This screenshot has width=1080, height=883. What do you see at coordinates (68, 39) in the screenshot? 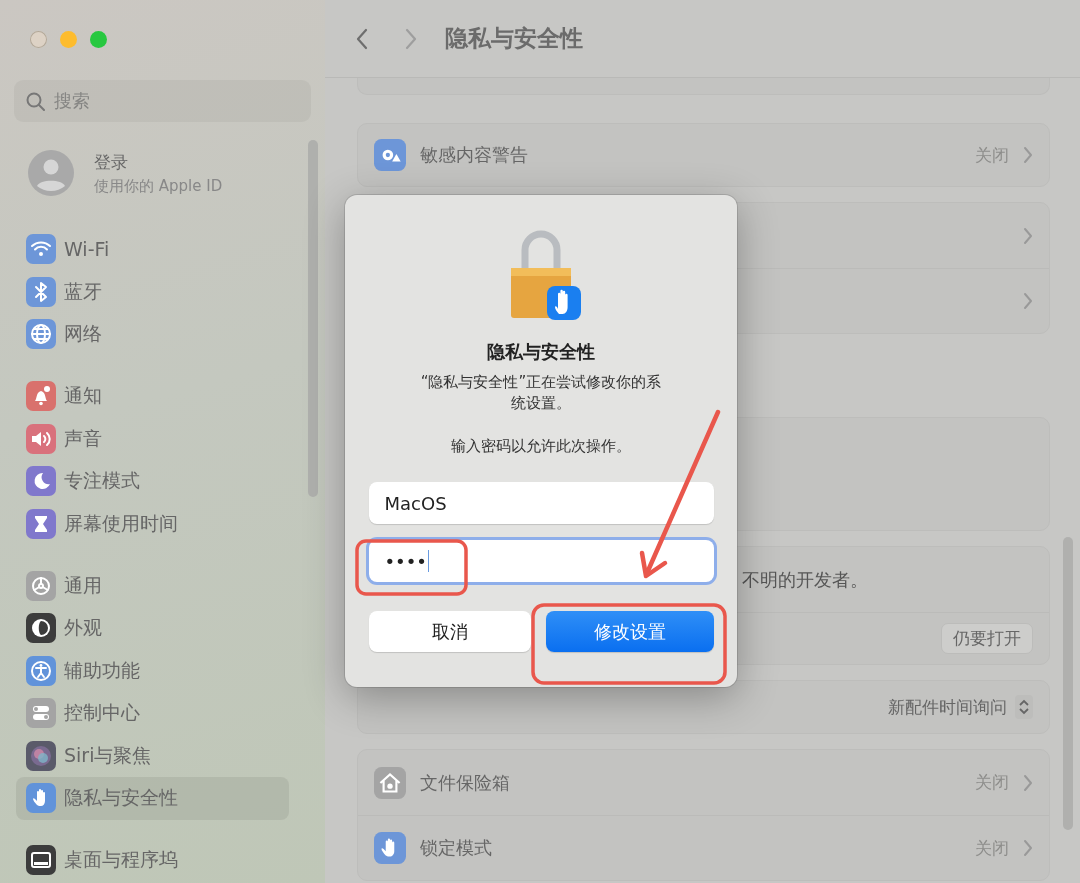
I see `minimize-button` at bounding box center [68, 39].